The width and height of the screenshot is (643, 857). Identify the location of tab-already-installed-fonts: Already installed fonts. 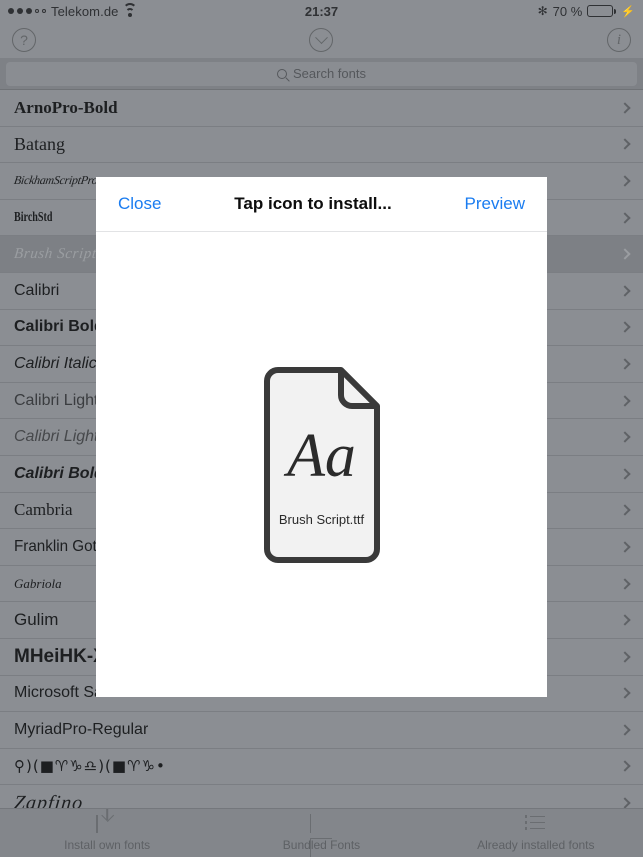
(536, 833).